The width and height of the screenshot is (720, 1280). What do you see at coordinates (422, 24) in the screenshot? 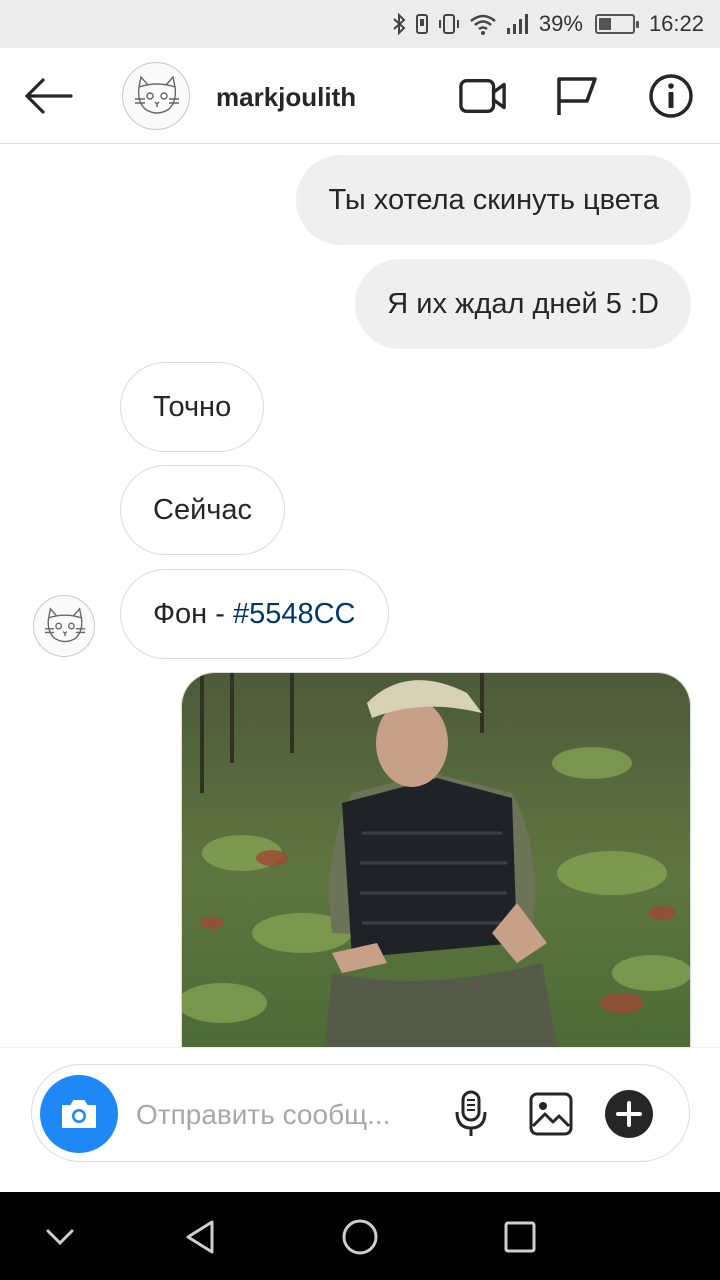
I see `sim-icon` at bounding box center [422, 24].